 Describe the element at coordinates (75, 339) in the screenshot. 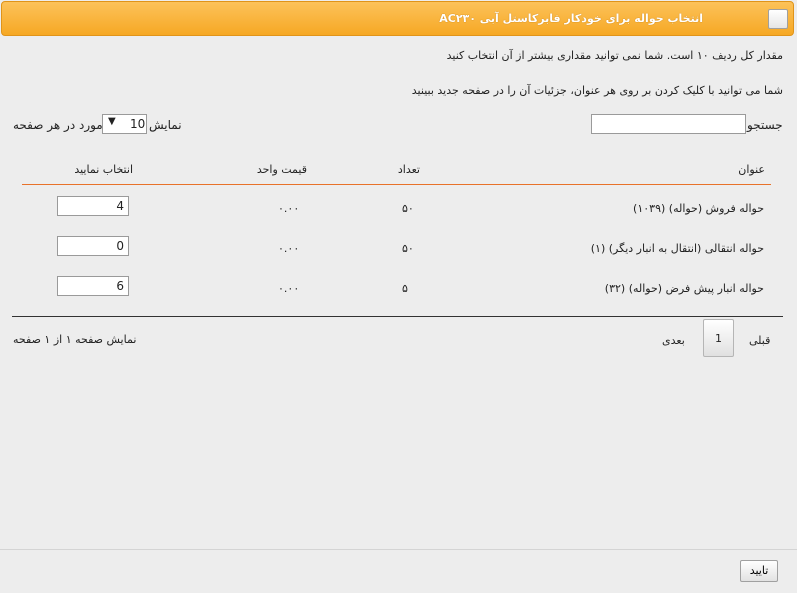

I see `pagination-info: نمایش صفحه ۱ از ۱ صفحه` at that location.